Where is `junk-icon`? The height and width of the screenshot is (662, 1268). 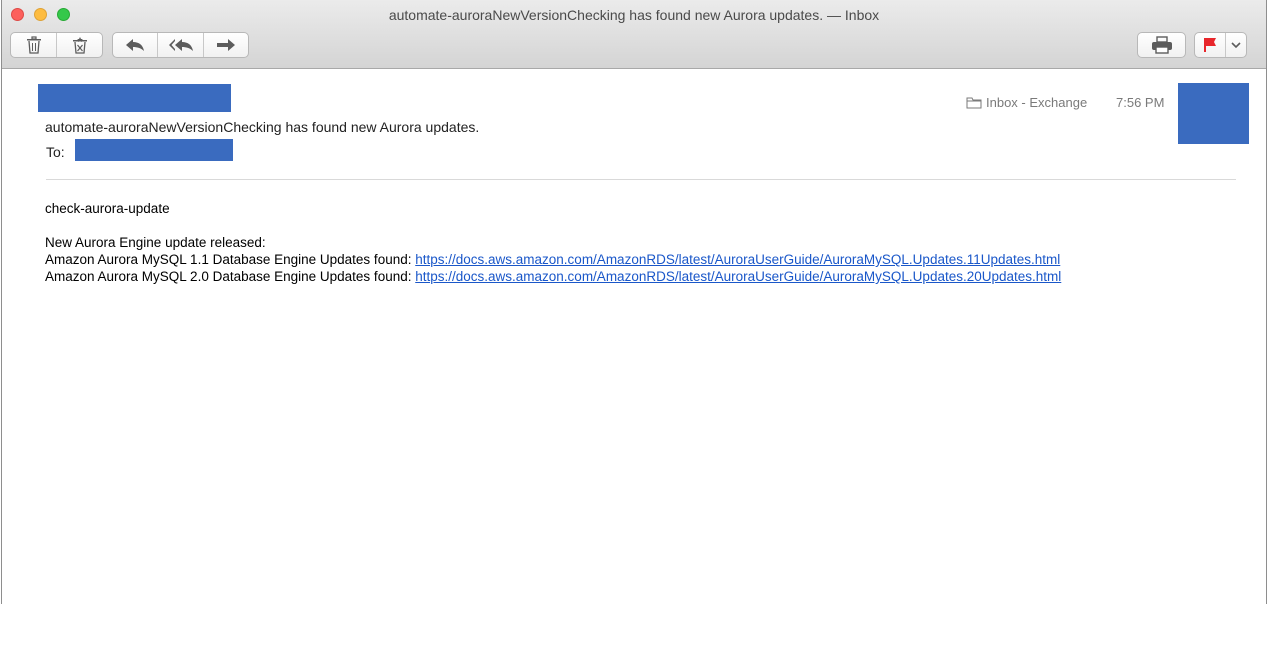
junk-icon is located at coordinates (79, 45).